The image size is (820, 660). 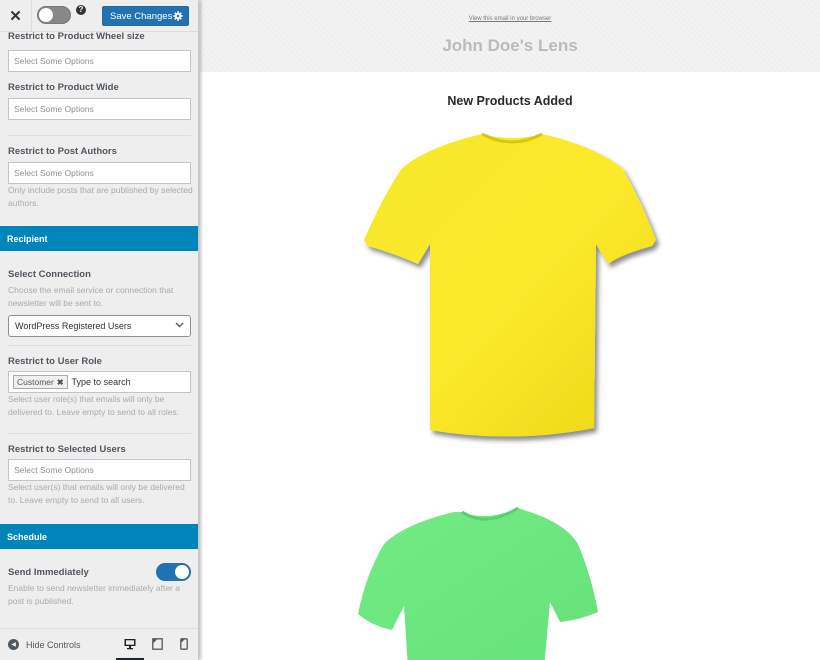 I want to click on tablet-icon, so click(x=157, y=644).